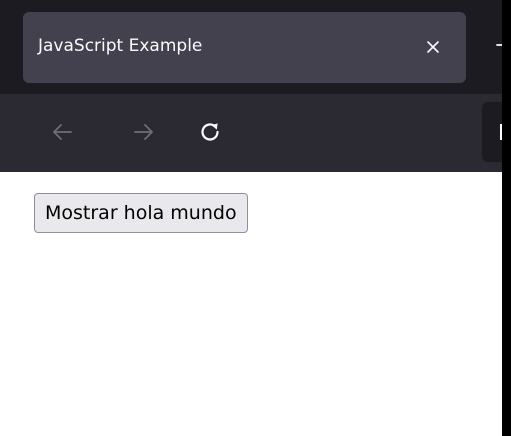 The width and height of the screenshot is (511, 436). What do you see at coordinates (497, 45) in the screenshot?
I see `new-tab-icon` at bounding box center [497, 45].